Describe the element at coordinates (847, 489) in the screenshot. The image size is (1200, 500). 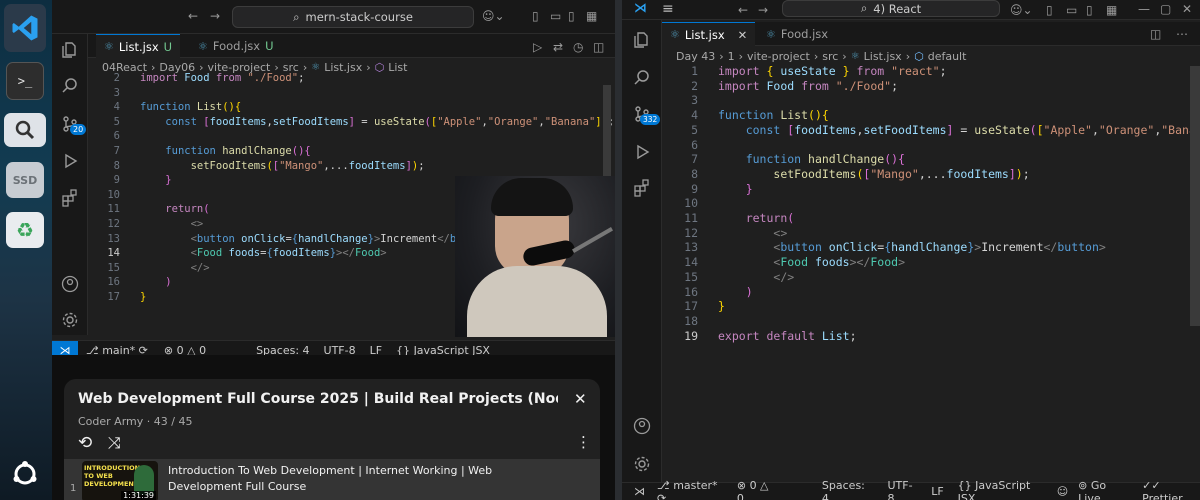
I see `indentation-status: Spaces: 4` at that location.